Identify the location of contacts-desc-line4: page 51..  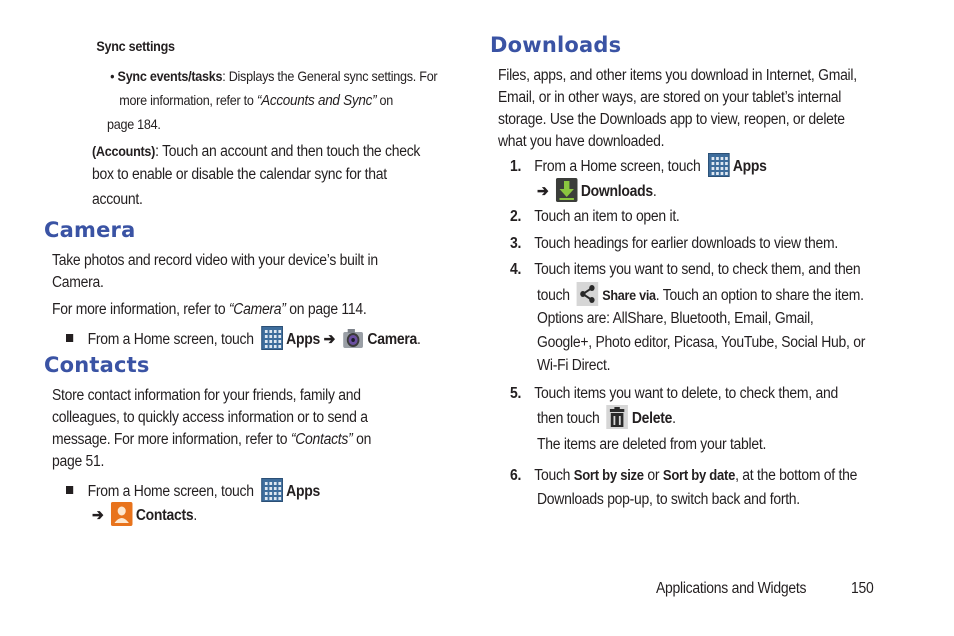
(78, 461).